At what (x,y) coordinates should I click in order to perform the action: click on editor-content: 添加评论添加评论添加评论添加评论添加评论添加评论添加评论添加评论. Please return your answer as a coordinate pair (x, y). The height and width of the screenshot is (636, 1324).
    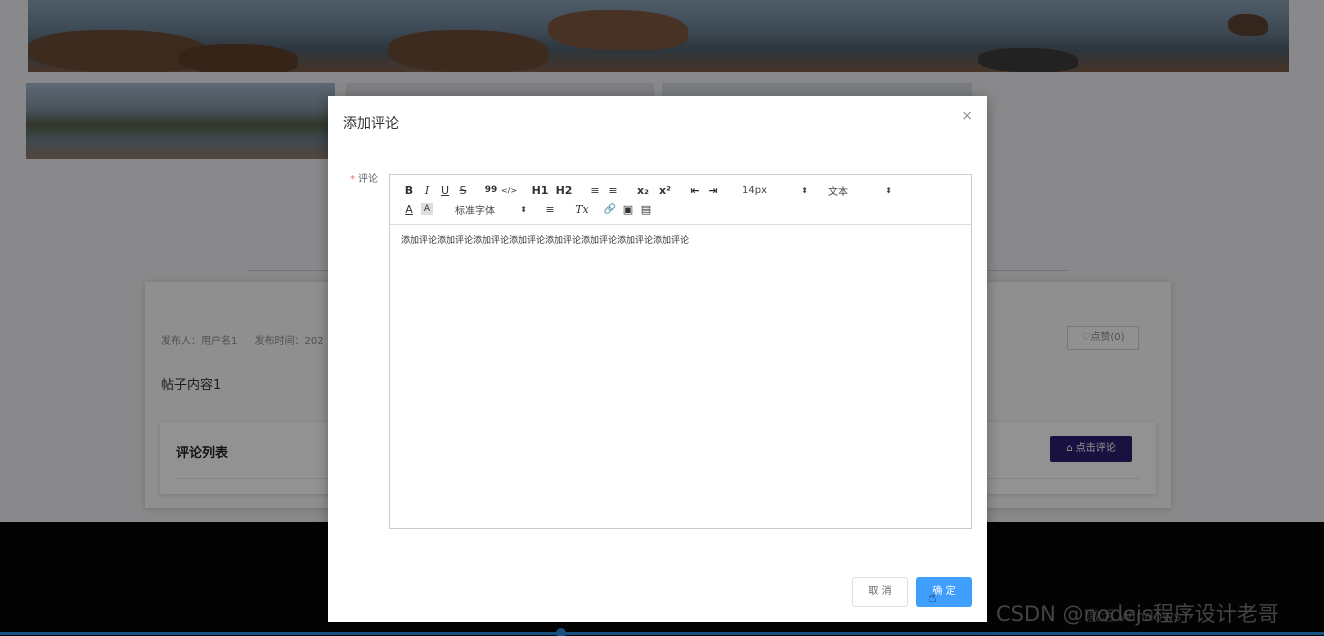
    Looking at the image, I should click on (680, 241).